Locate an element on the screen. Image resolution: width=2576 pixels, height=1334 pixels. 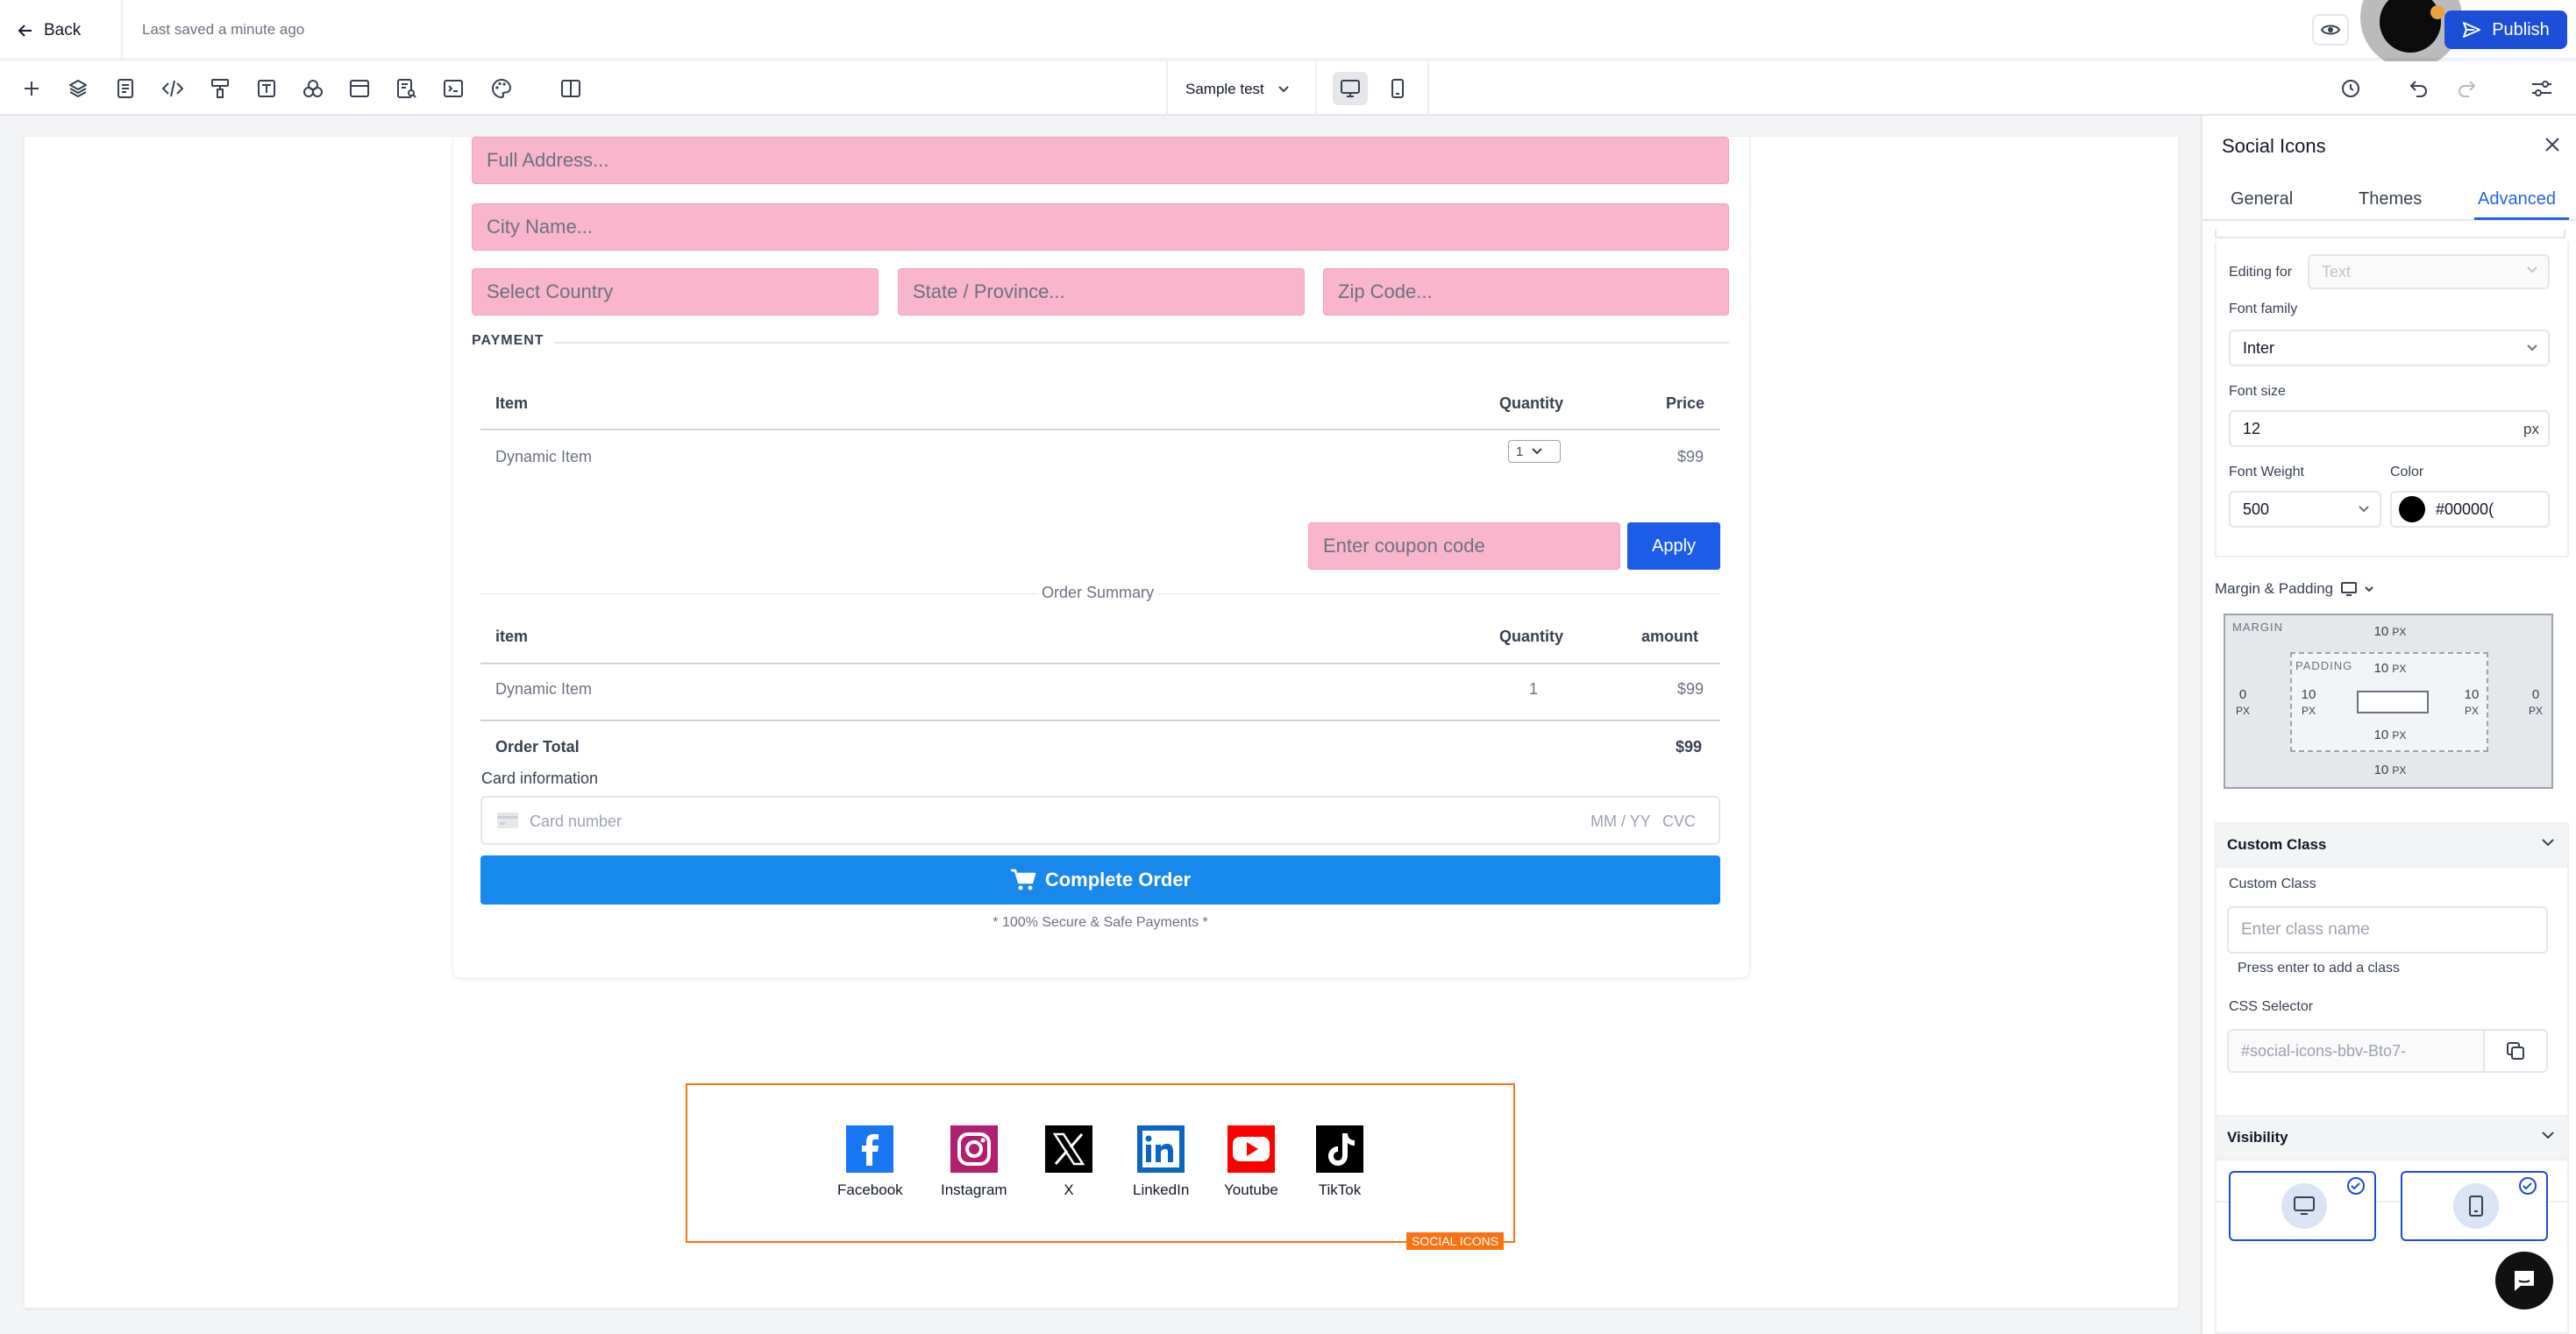
margin-padding-text: Margin & Padding is located at coordinates (2274, 588).